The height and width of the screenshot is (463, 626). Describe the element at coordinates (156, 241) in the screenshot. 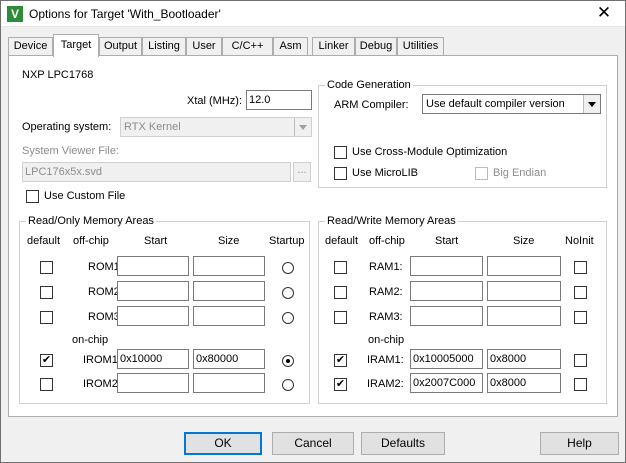

I see `rom-start-header: Start` at that location.